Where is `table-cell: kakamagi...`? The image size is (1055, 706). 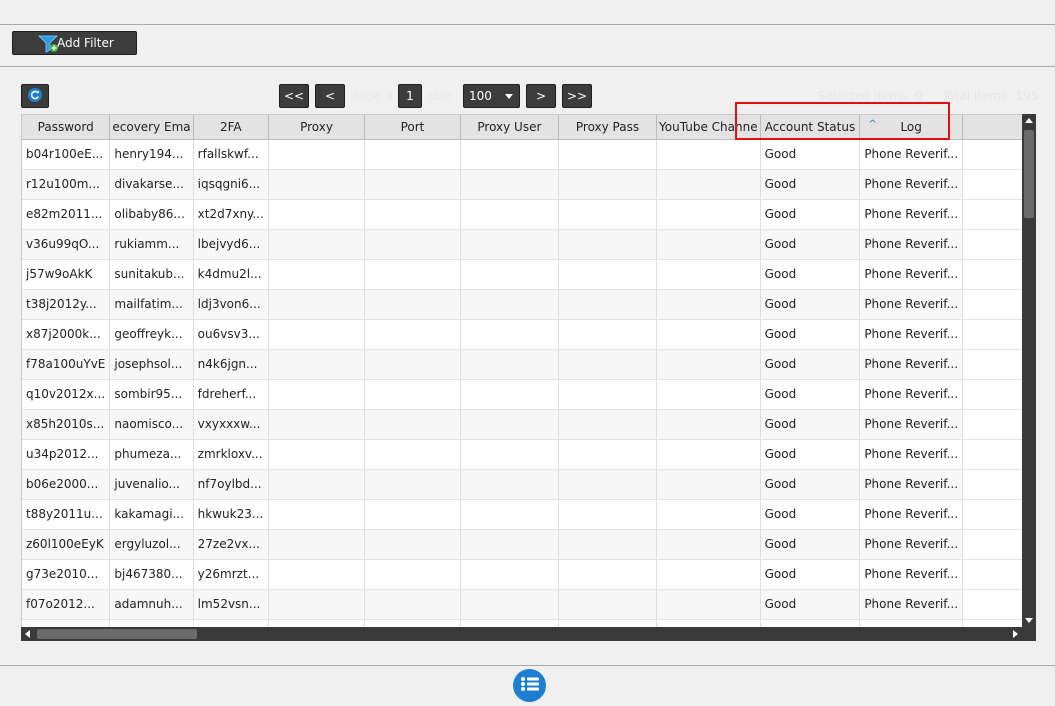 table-cell: kakamagi... is located at coordinates (151, 514).